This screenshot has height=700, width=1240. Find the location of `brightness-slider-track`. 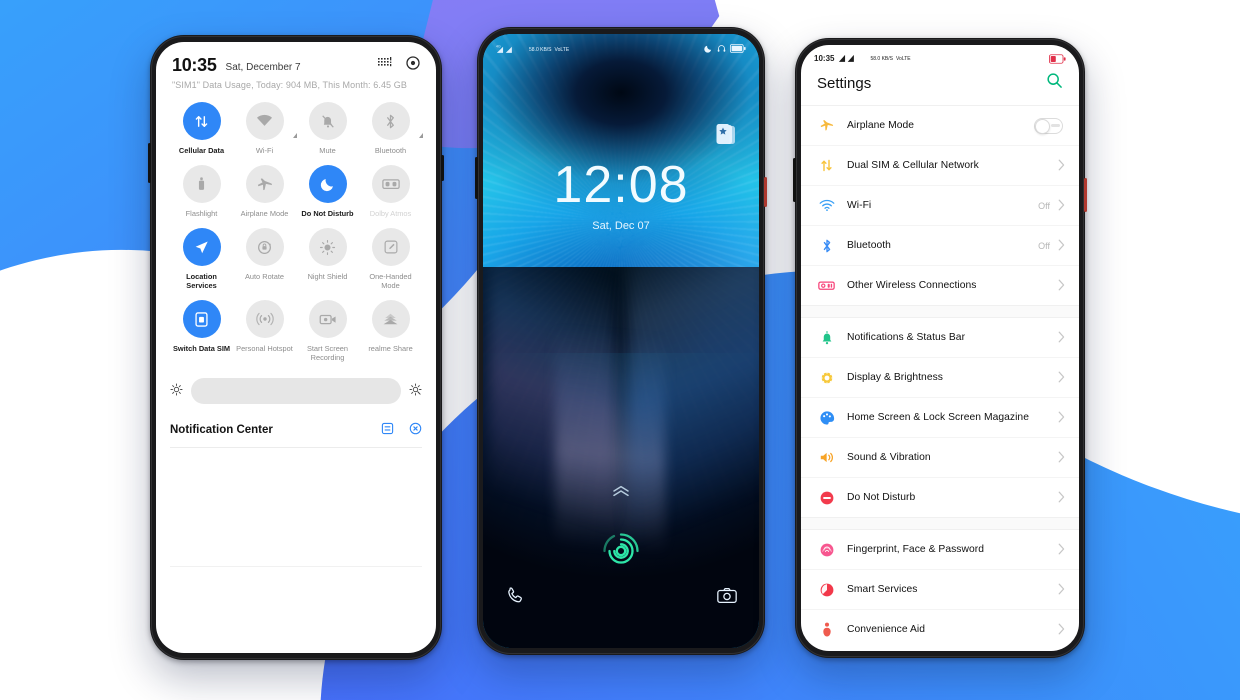

brightness-slider-track is located at coordinates (296, 391).